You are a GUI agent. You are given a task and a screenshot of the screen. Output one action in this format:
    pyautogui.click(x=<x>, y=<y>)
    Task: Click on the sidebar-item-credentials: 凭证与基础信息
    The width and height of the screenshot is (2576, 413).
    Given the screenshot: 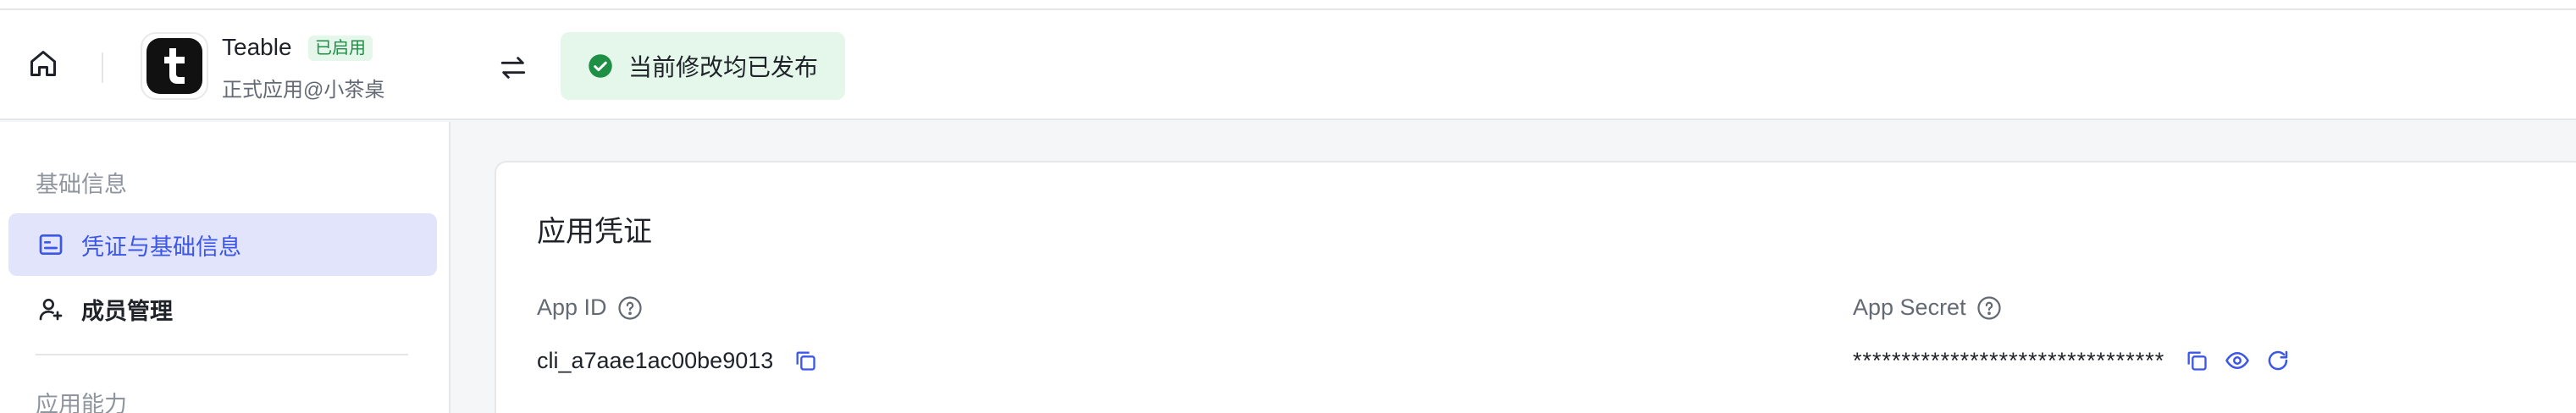 What is the action you would take?
    pyautogui.click(x=223, y=244)
    